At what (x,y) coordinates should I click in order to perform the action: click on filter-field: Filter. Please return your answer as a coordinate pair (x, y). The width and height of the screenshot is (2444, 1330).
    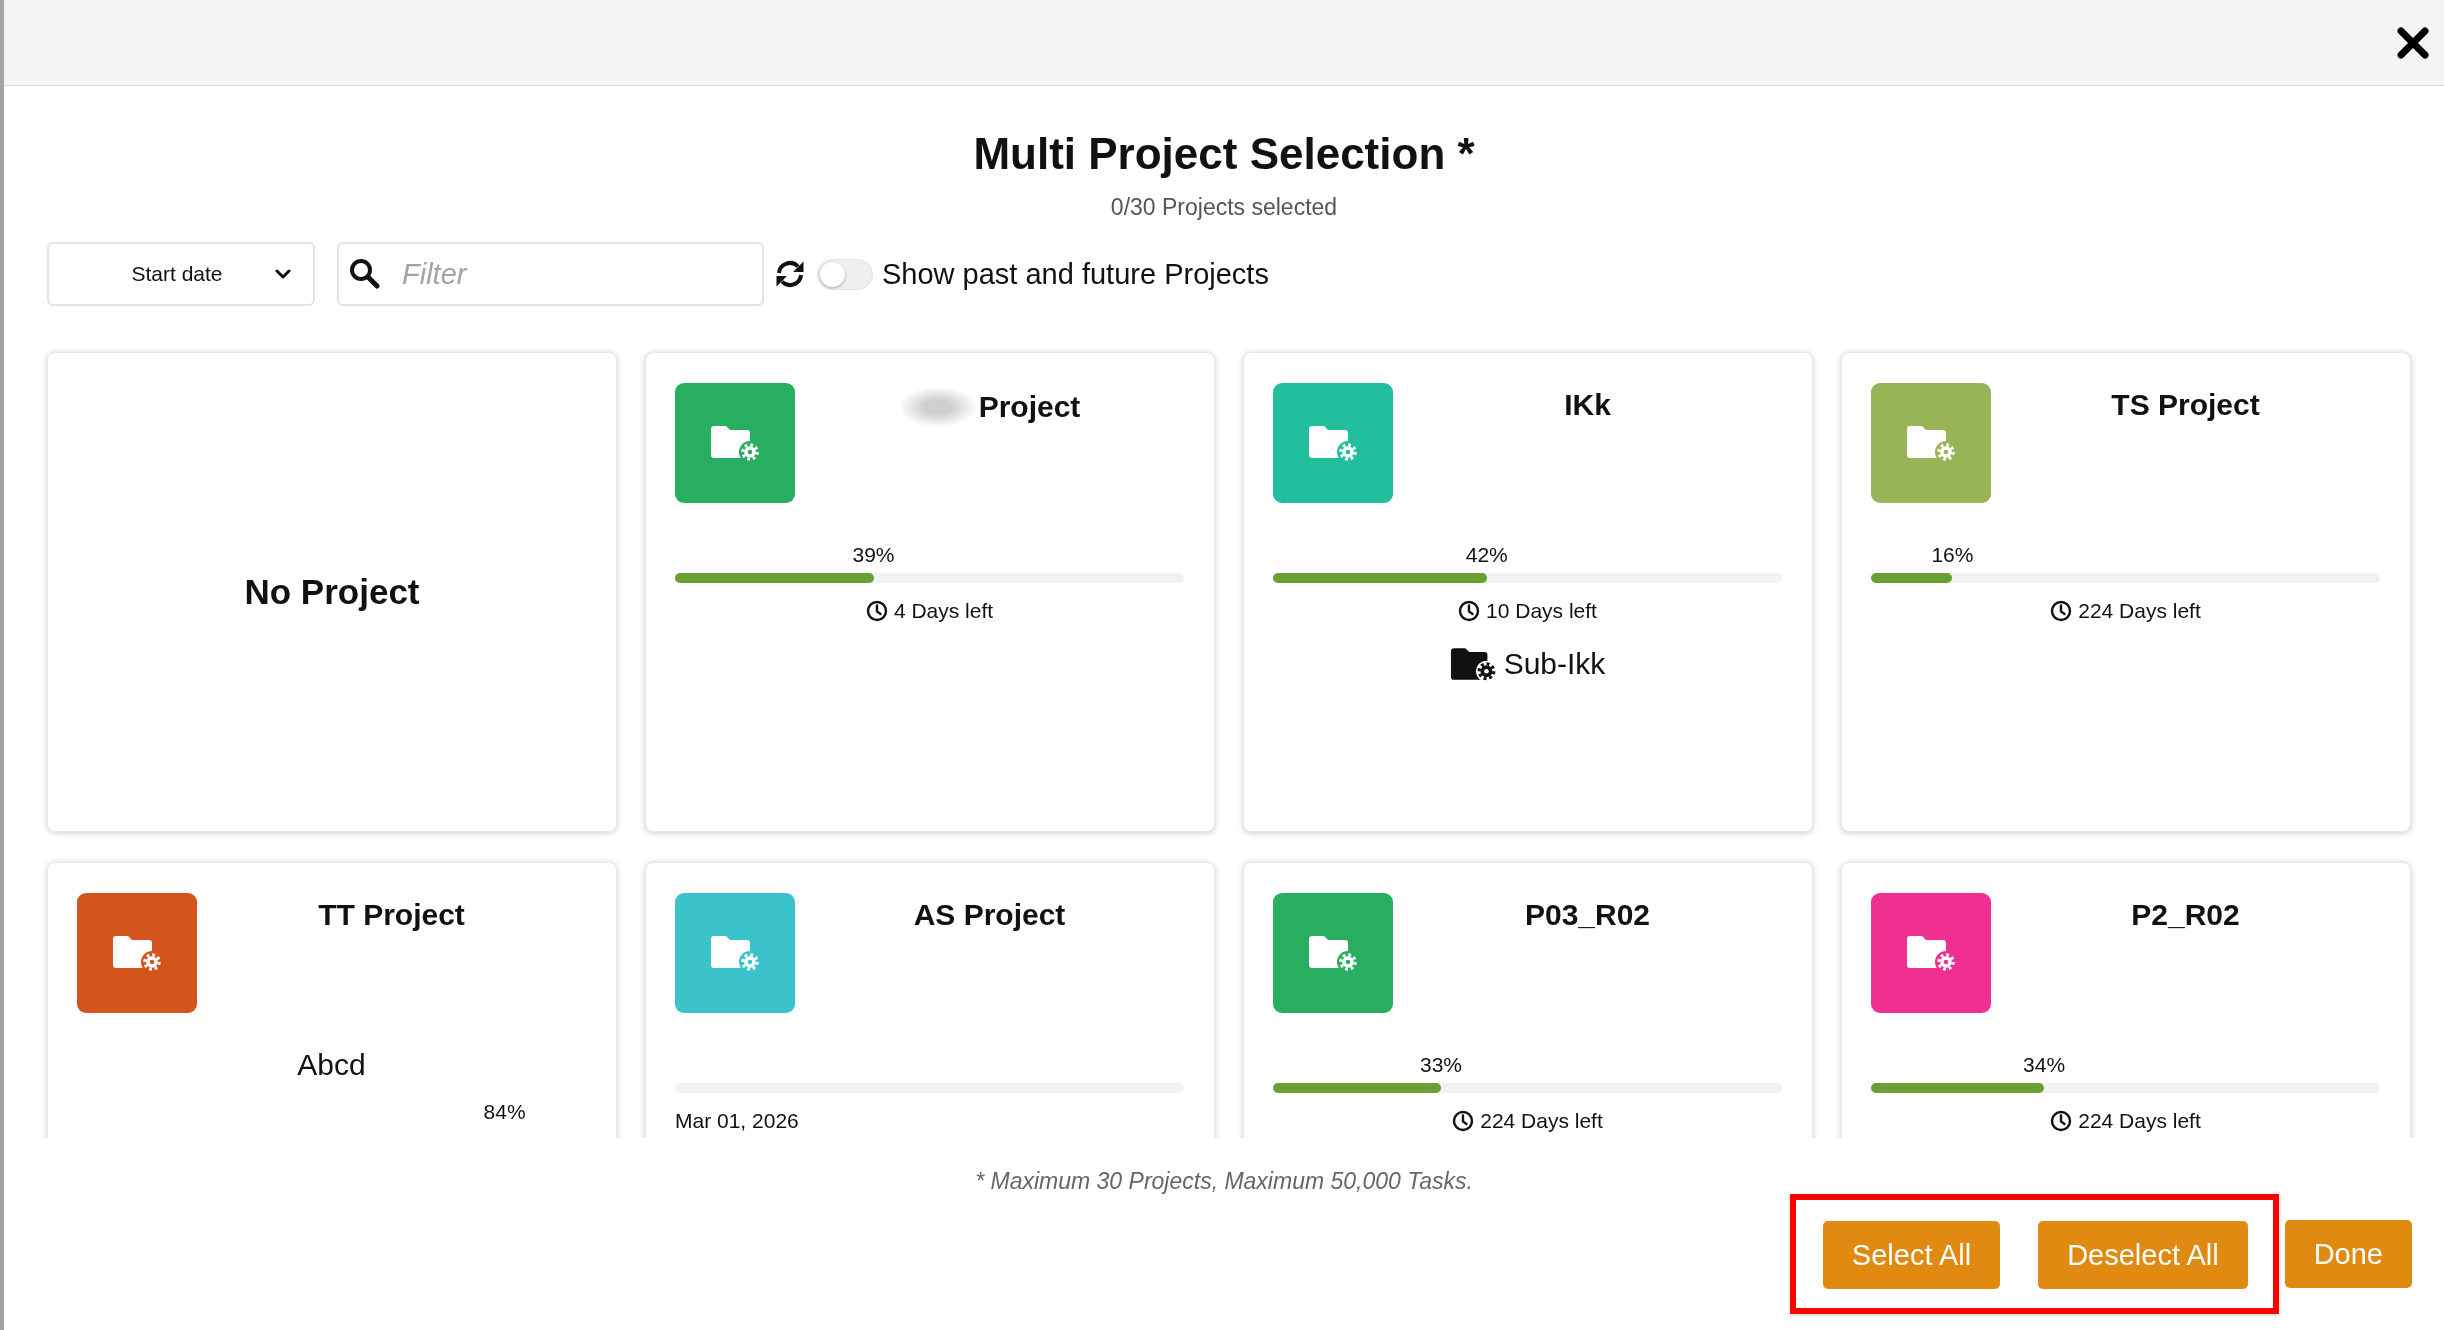
    Looking at the image, I should click on (550, 274).